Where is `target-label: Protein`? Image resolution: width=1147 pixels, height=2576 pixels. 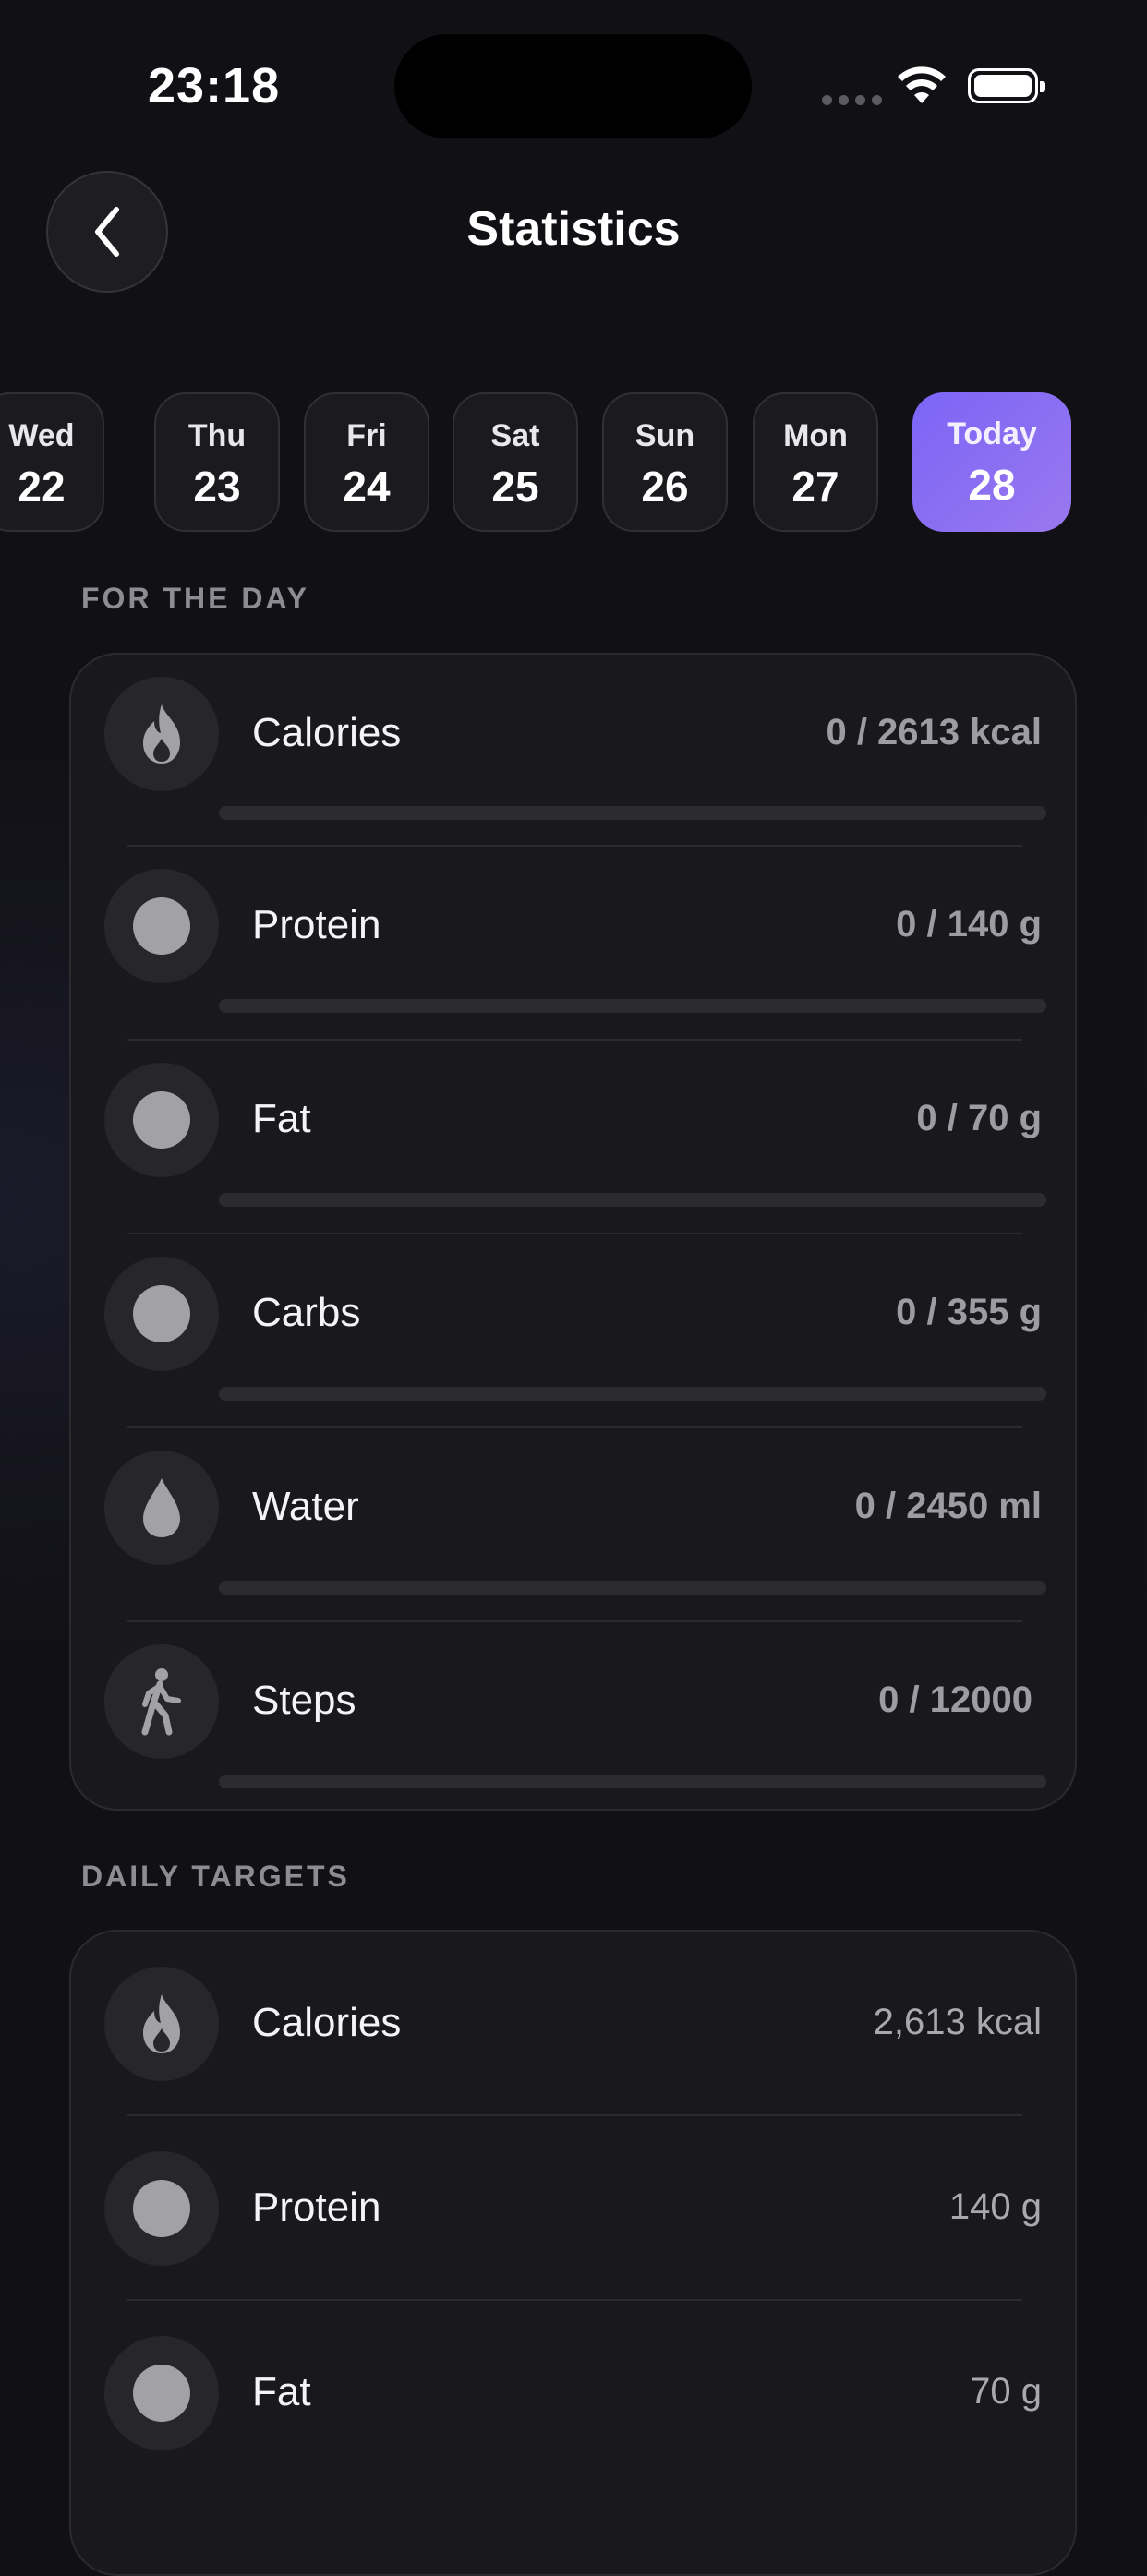
target-label: Protein is located at coordinates (316, 2207).